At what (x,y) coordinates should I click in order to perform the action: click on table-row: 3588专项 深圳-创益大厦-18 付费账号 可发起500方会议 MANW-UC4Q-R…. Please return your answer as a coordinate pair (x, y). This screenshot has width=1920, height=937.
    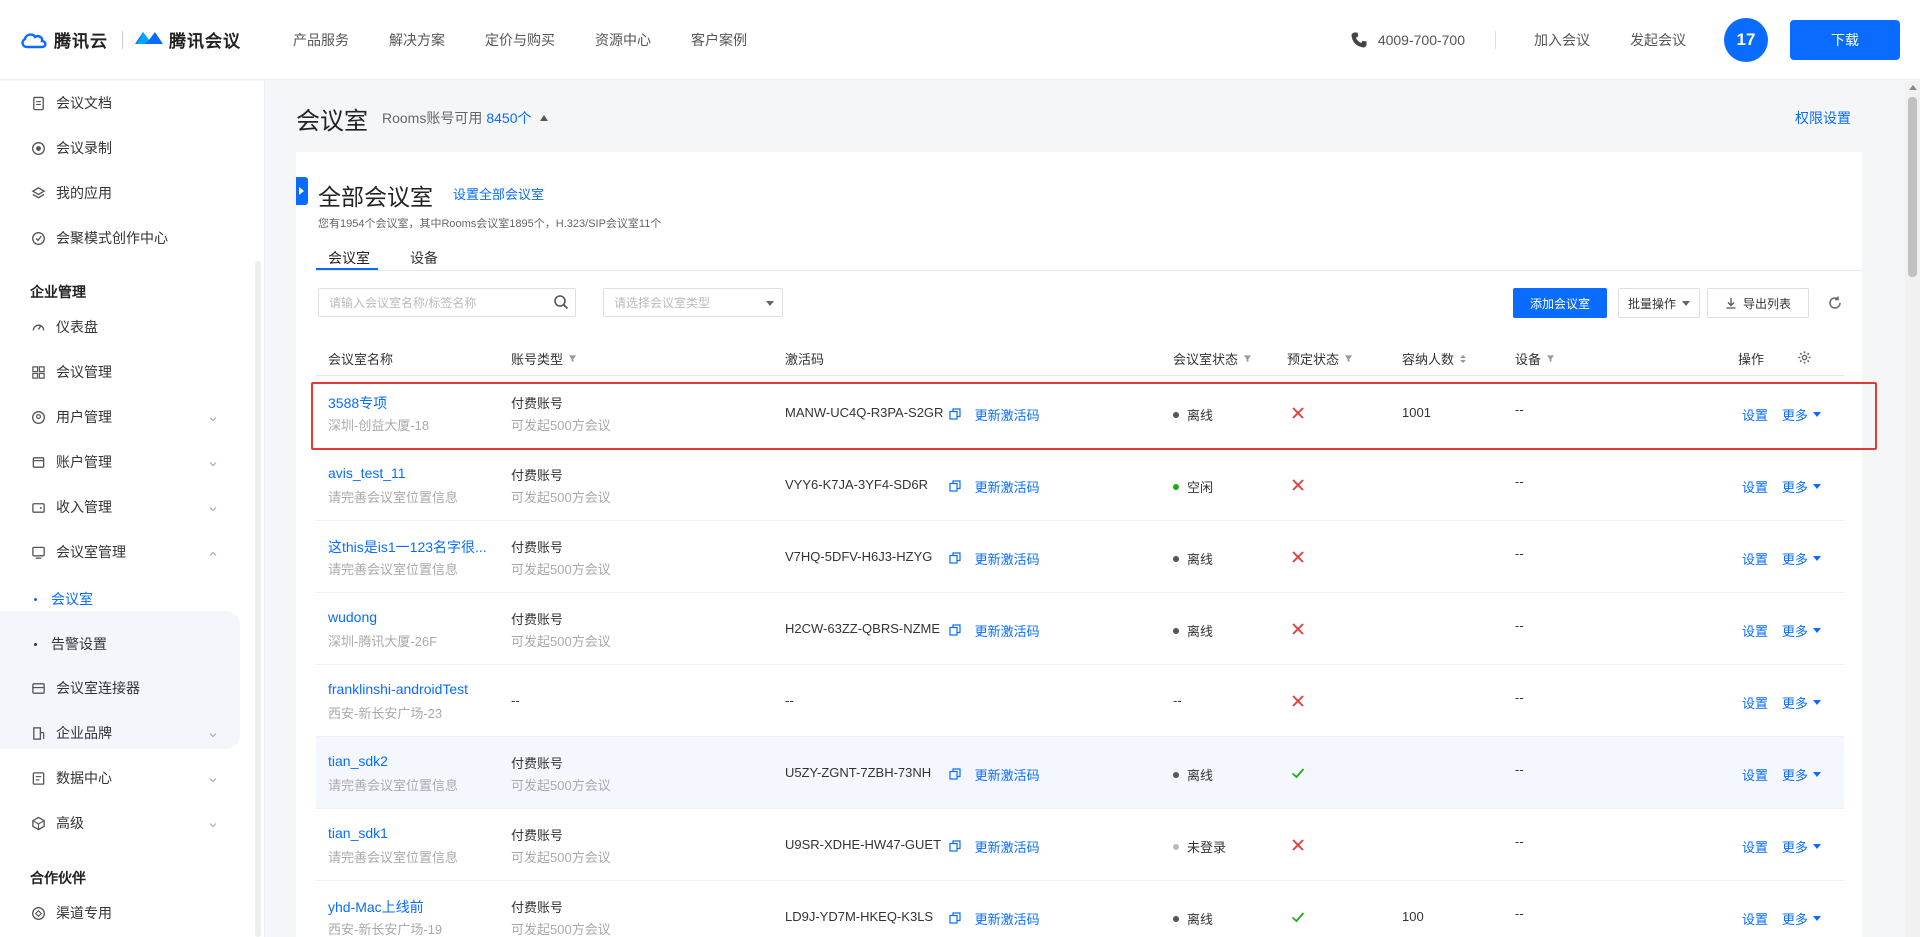
    Looking at the image, I should click on (1080, 413).